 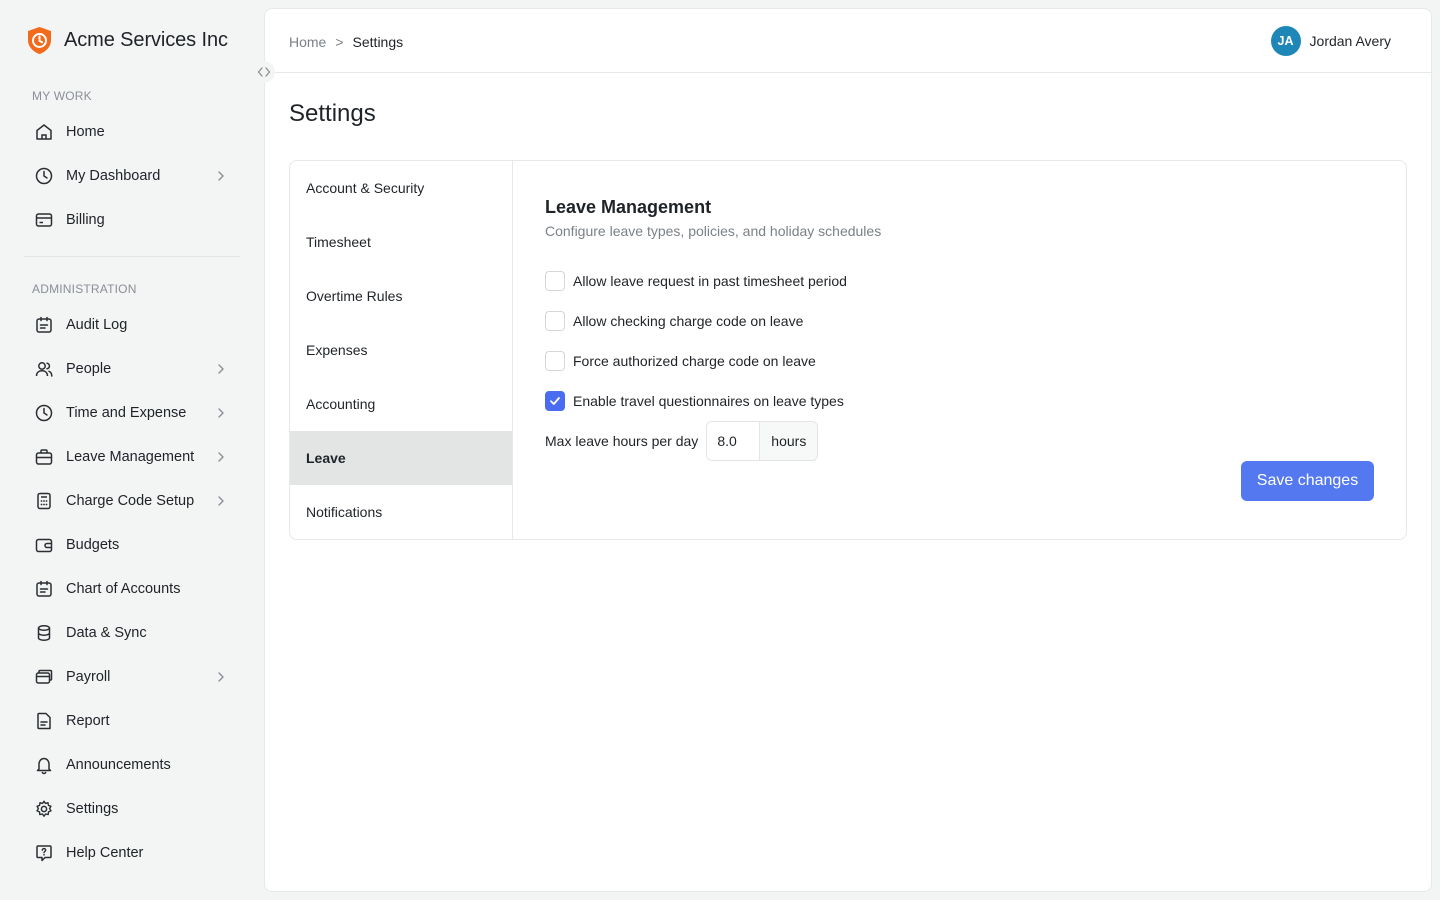 What do you see at coordinates (694, 361) in the screenshot?
I see `checkbox-label: Force authorized charge code on leave` at bounding box center [694, 361].